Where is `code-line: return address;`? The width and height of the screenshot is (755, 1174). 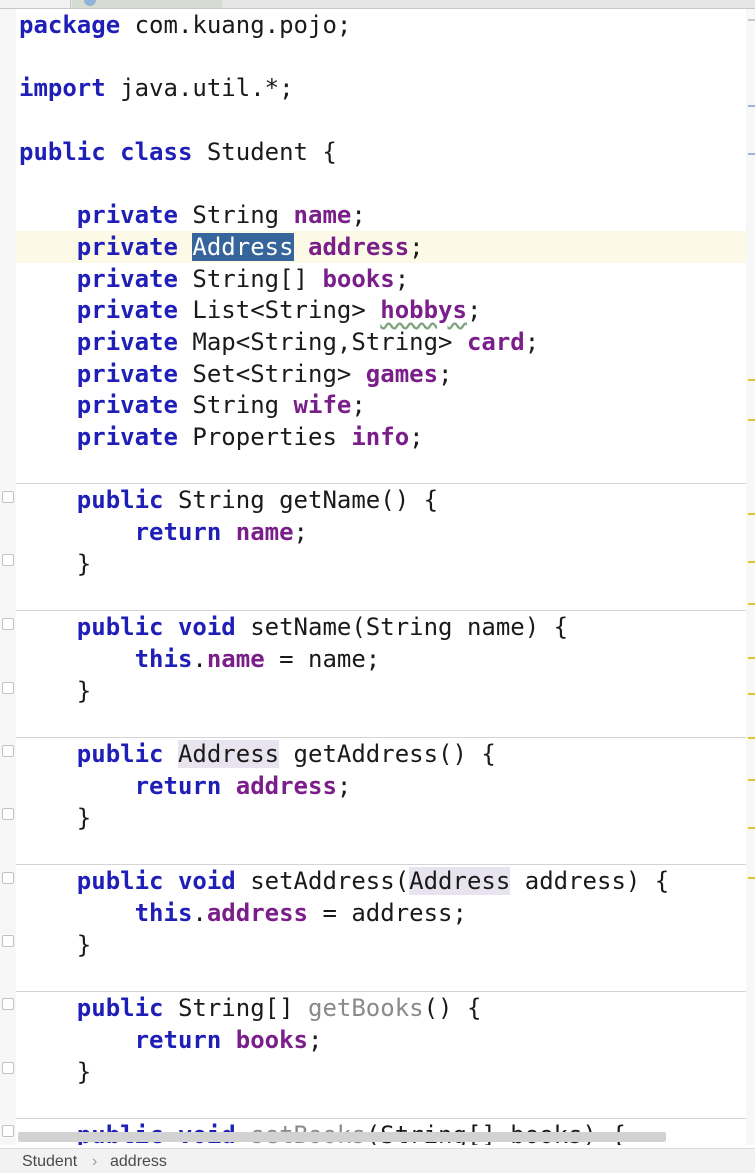
code-line: return address; is located at coordinates (381, 786).